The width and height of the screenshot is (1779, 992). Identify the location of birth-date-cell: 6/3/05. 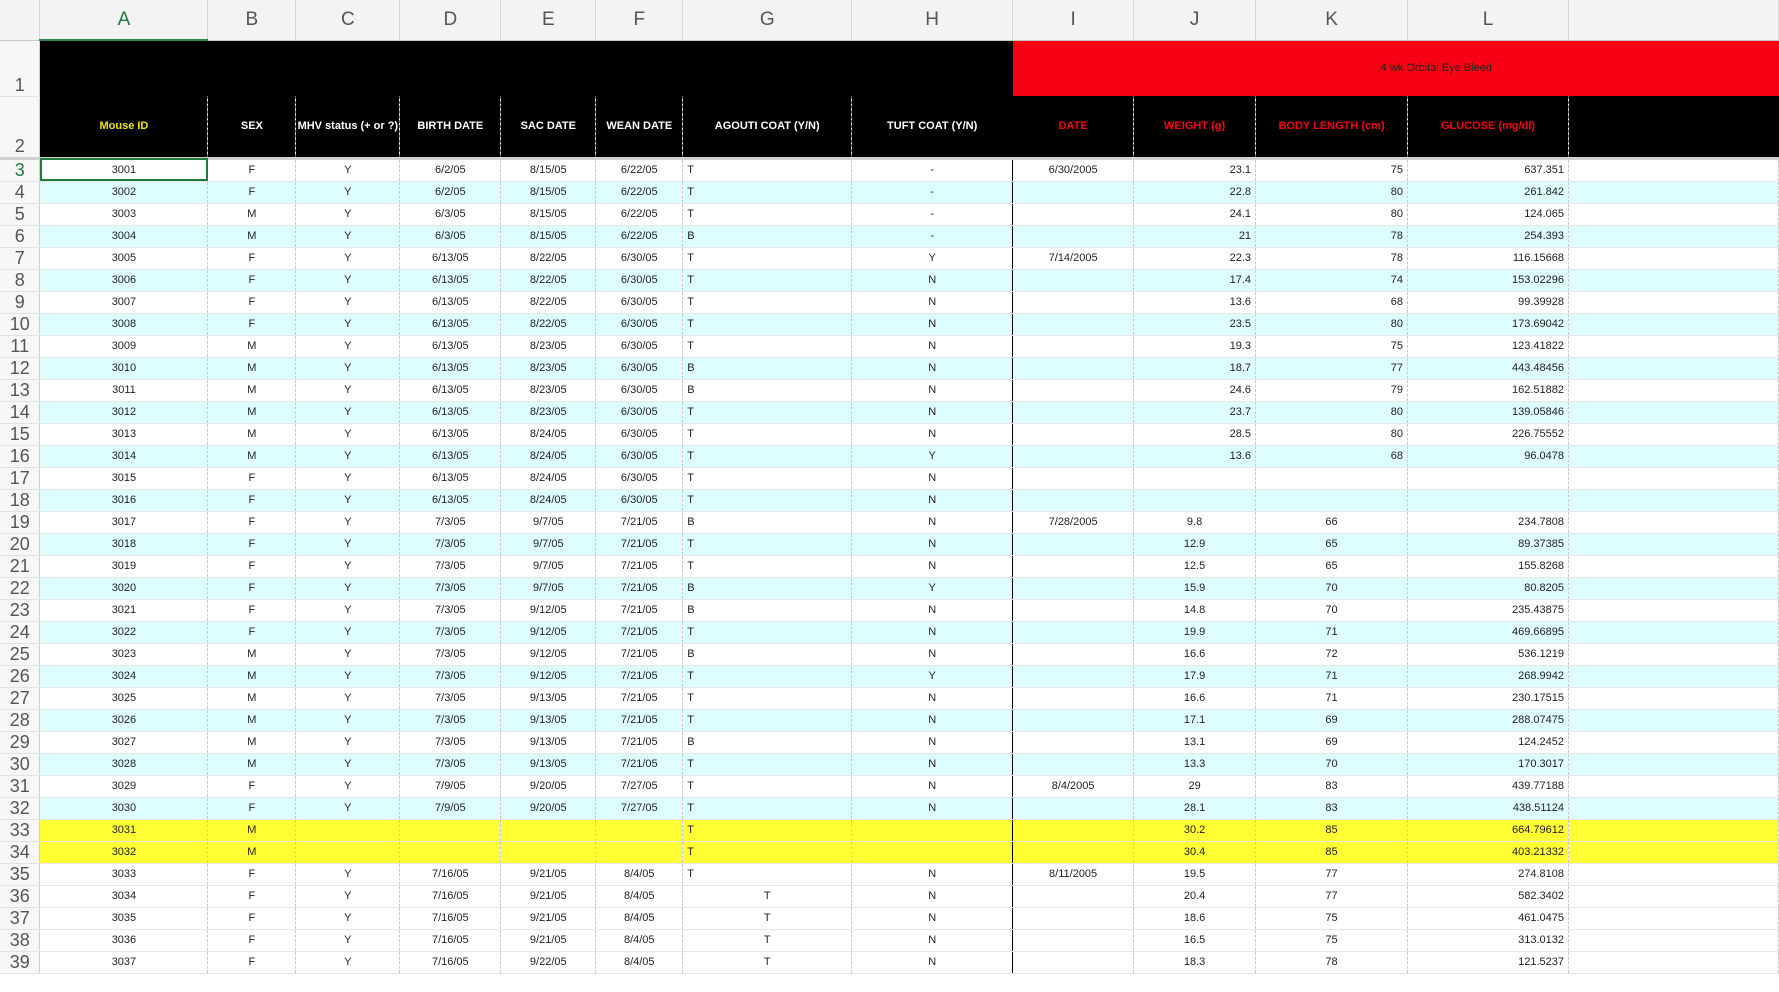
(450, 214).